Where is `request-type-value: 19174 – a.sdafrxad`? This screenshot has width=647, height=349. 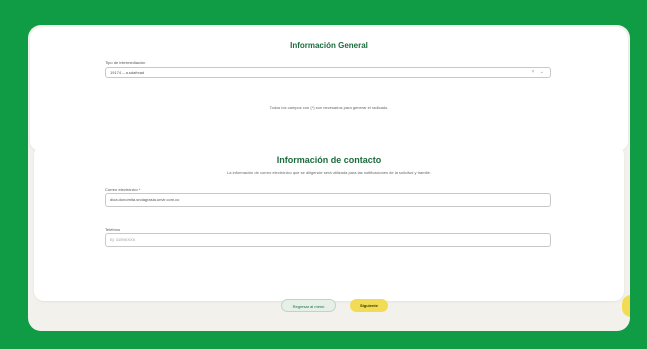 request-type-value: 19174 – a.sdafrxad is located at coordinates (127, 72).